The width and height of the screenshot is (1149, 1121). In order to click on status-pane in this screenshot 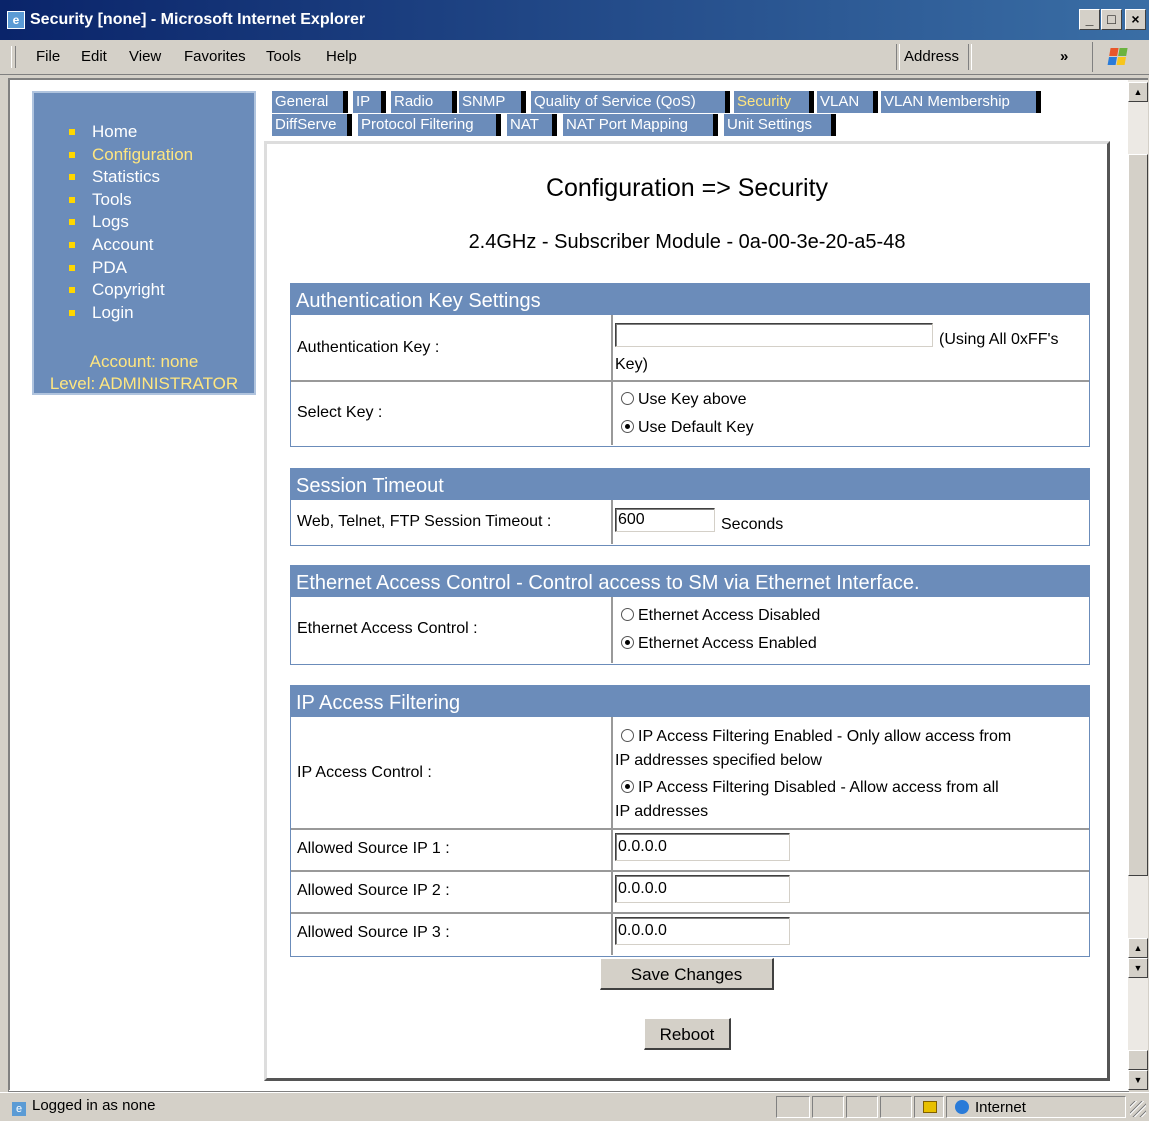, I will do `click(896, 1107)`.